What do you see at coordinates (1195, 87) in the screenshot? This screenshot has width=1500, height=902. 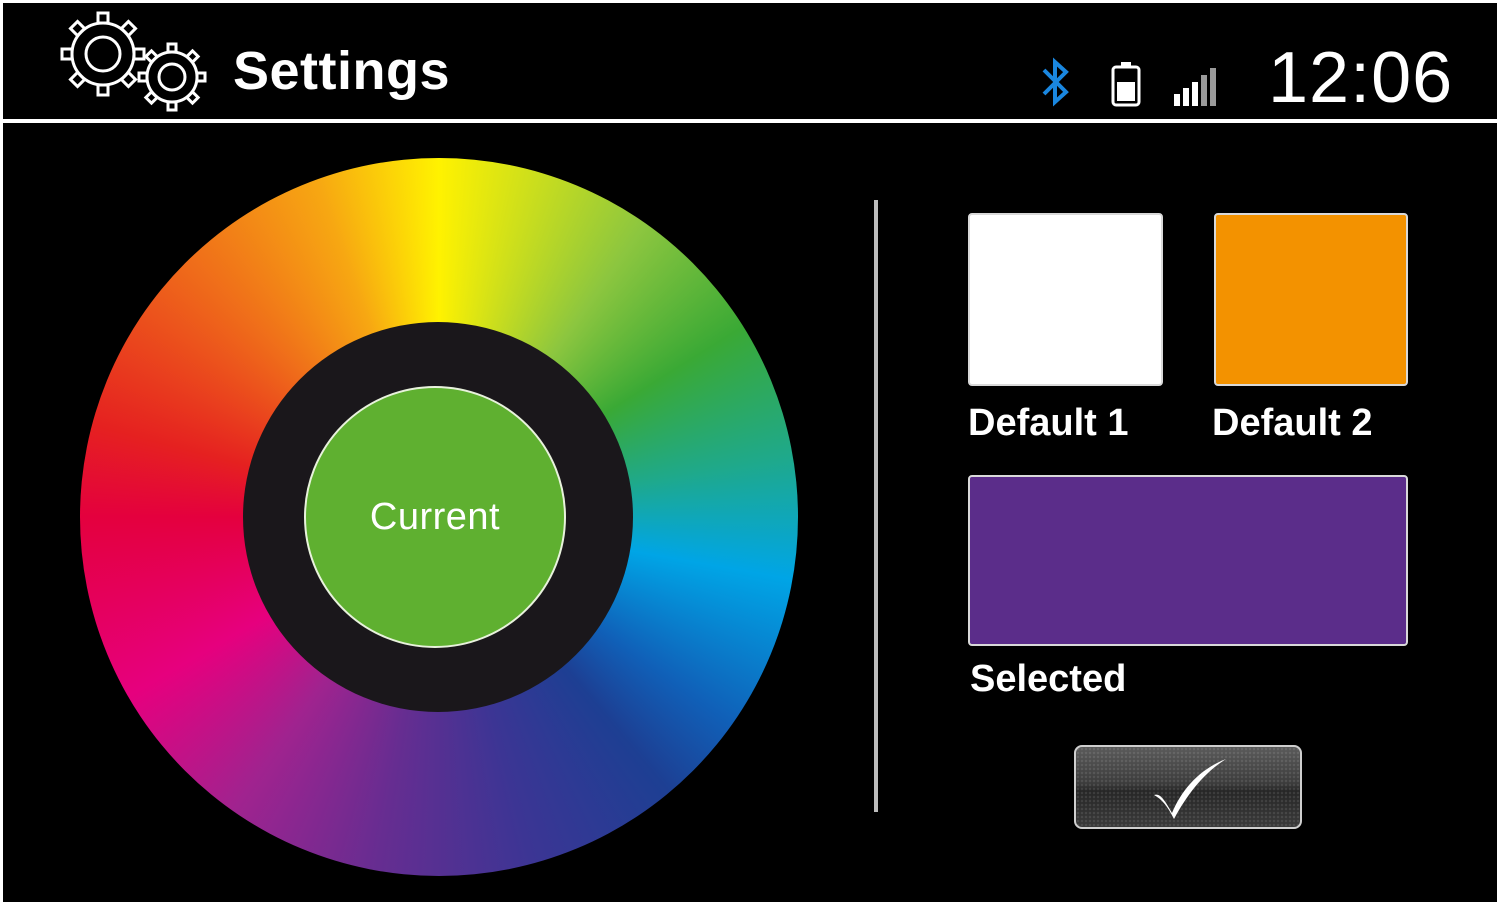 I see `signal-strength-icon` at bounding box center [1195, 87].